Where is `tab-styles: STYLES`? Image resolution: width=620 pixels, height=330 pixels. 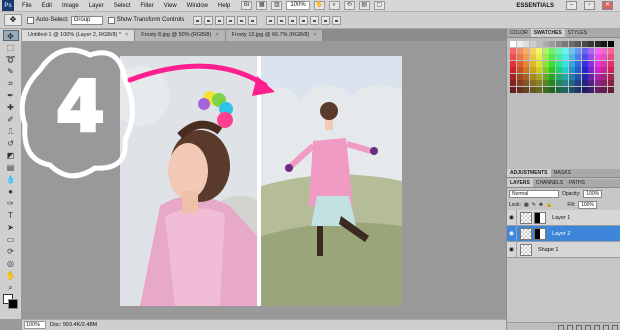 tab-styles: STYLES is located at coordinates (577, 33).